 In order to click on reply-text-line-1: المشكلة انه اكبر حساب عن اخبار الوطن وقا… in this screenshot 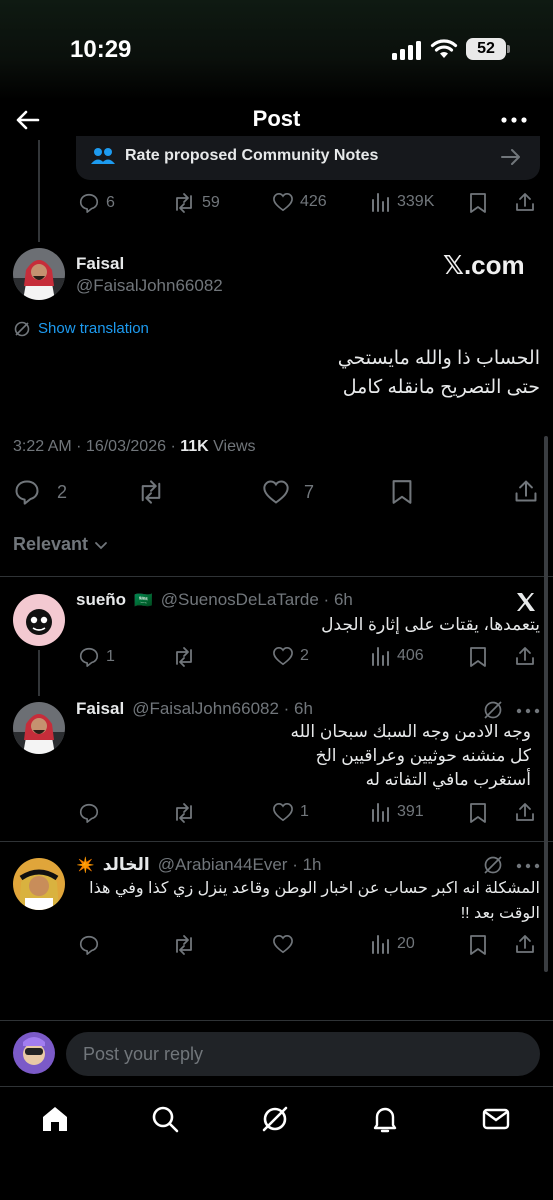, I will do `click(314, 888)`.